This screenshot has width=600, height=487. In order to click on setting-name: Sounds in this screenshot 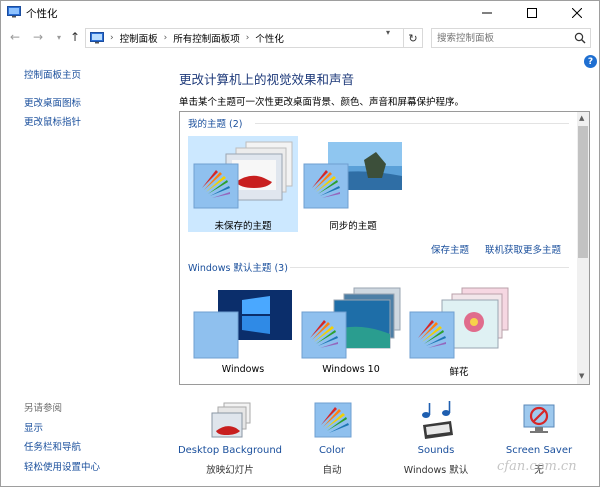, I will do `click(436, 450)`.